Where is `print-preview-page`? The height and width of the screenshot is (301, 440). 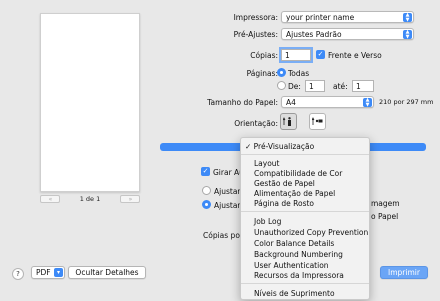
print-preview-page is located at coordinates (90, 102).